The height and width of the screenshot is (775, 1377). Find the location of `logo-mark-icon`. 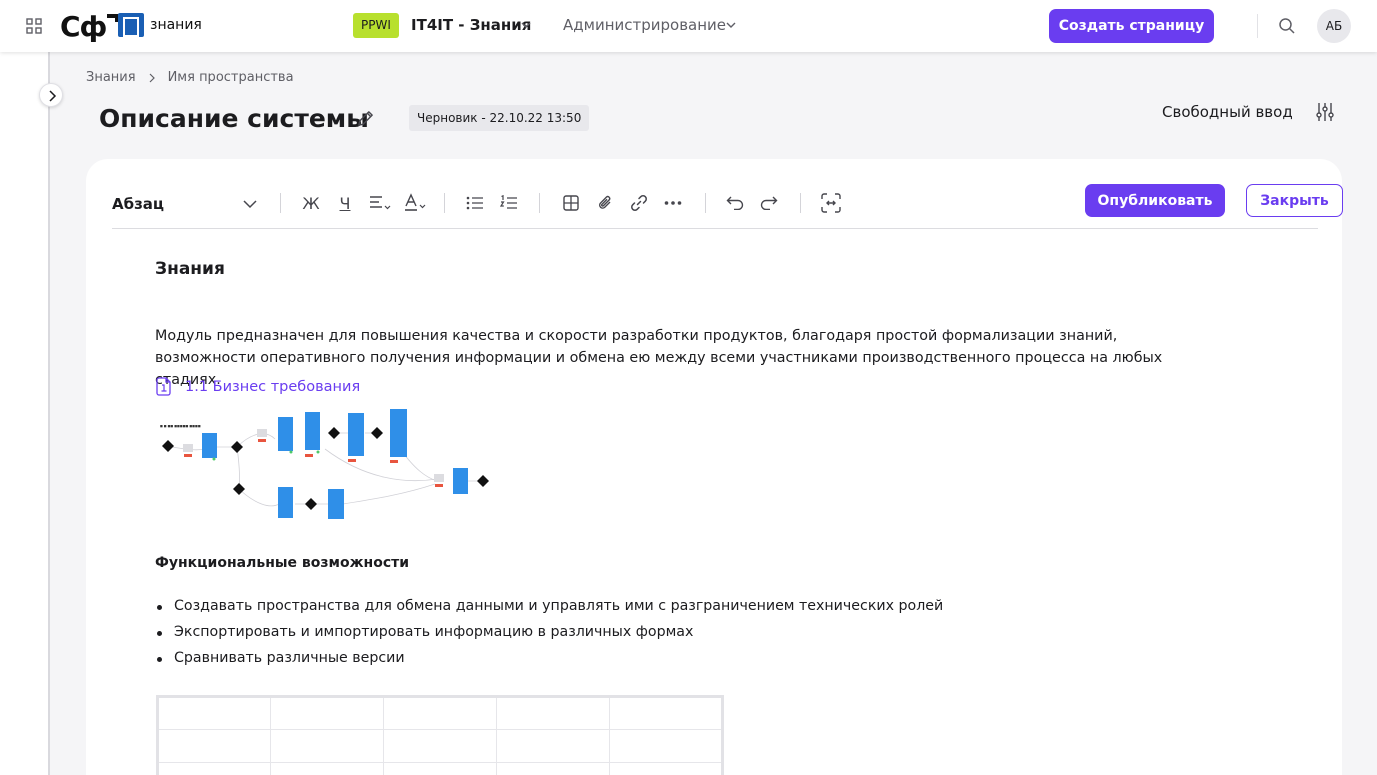

logo-mark-icon is located at coordinates (131, 25).